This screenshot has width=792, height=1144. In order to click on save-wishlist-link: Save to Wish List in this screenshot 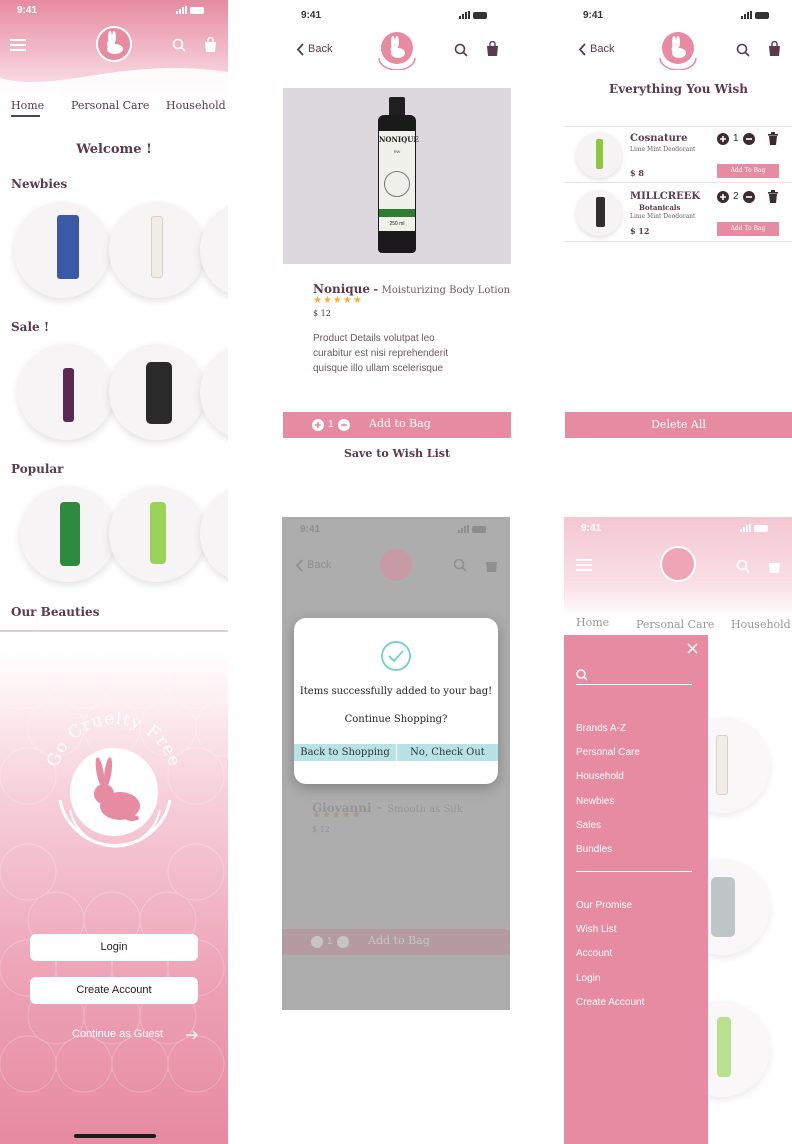, I will do `click(397, 453)`.